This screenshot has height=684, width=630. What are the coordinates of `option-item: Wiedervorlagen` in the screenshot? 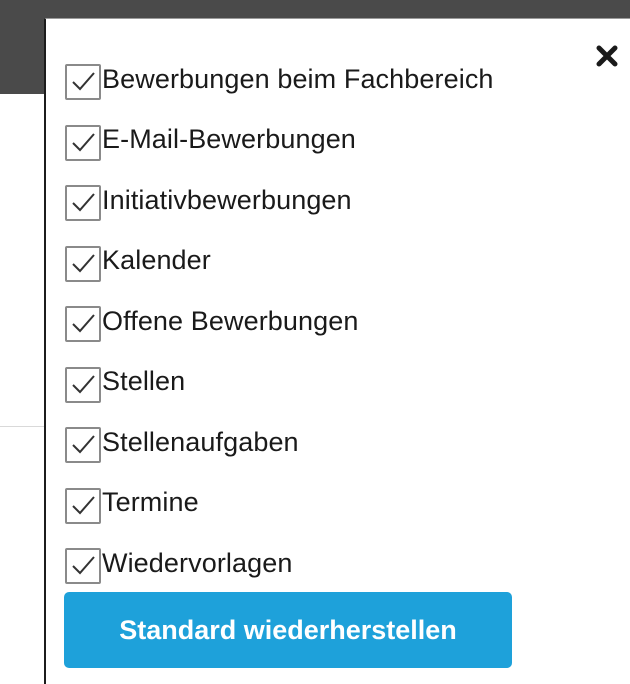 It's located at (279, 563).